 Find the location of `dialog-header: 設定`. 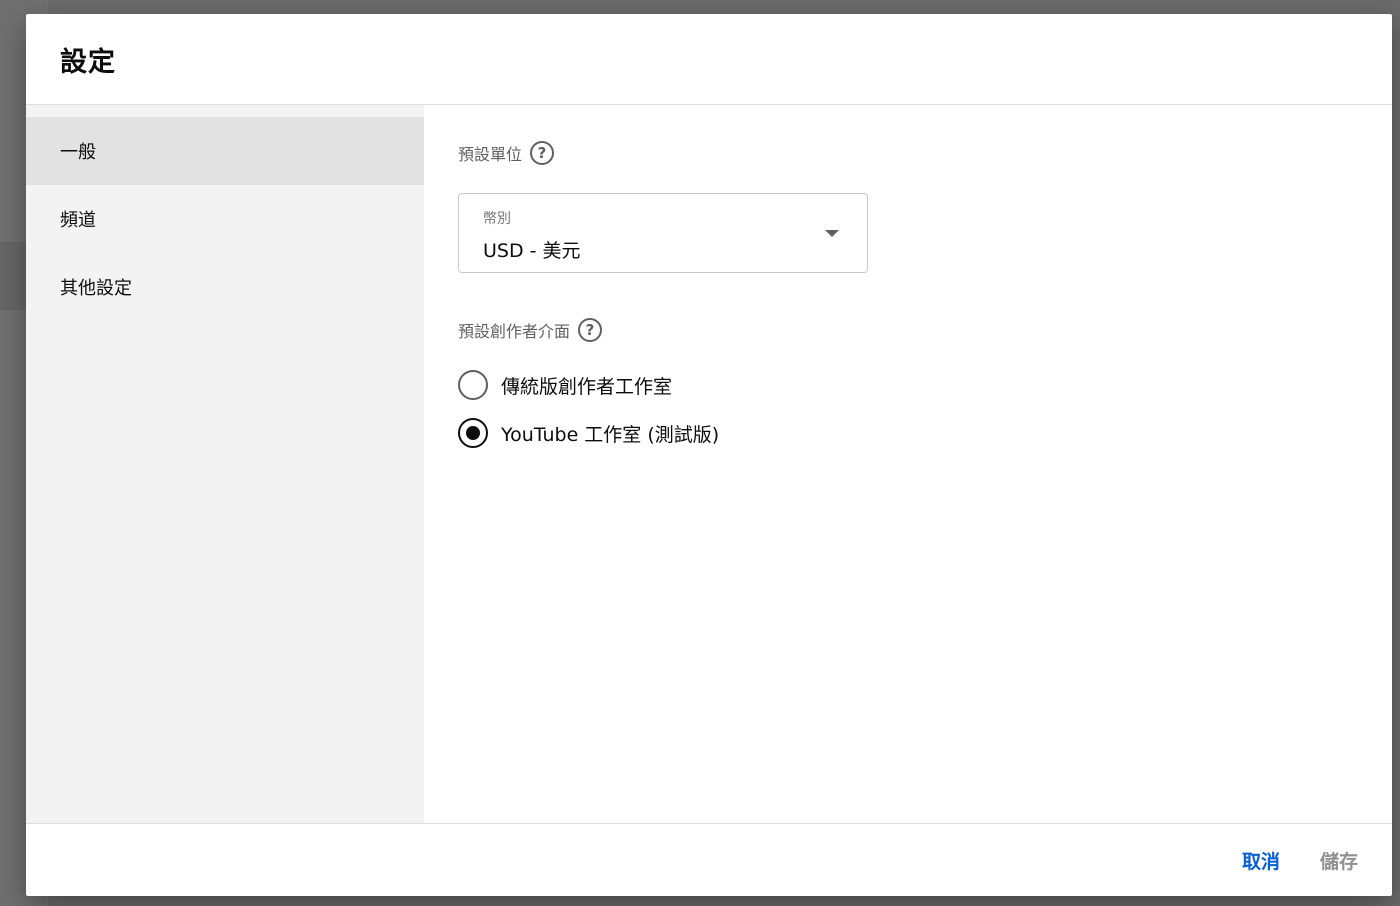

dialog-header: 設定 is located at coordinates (709, 59).